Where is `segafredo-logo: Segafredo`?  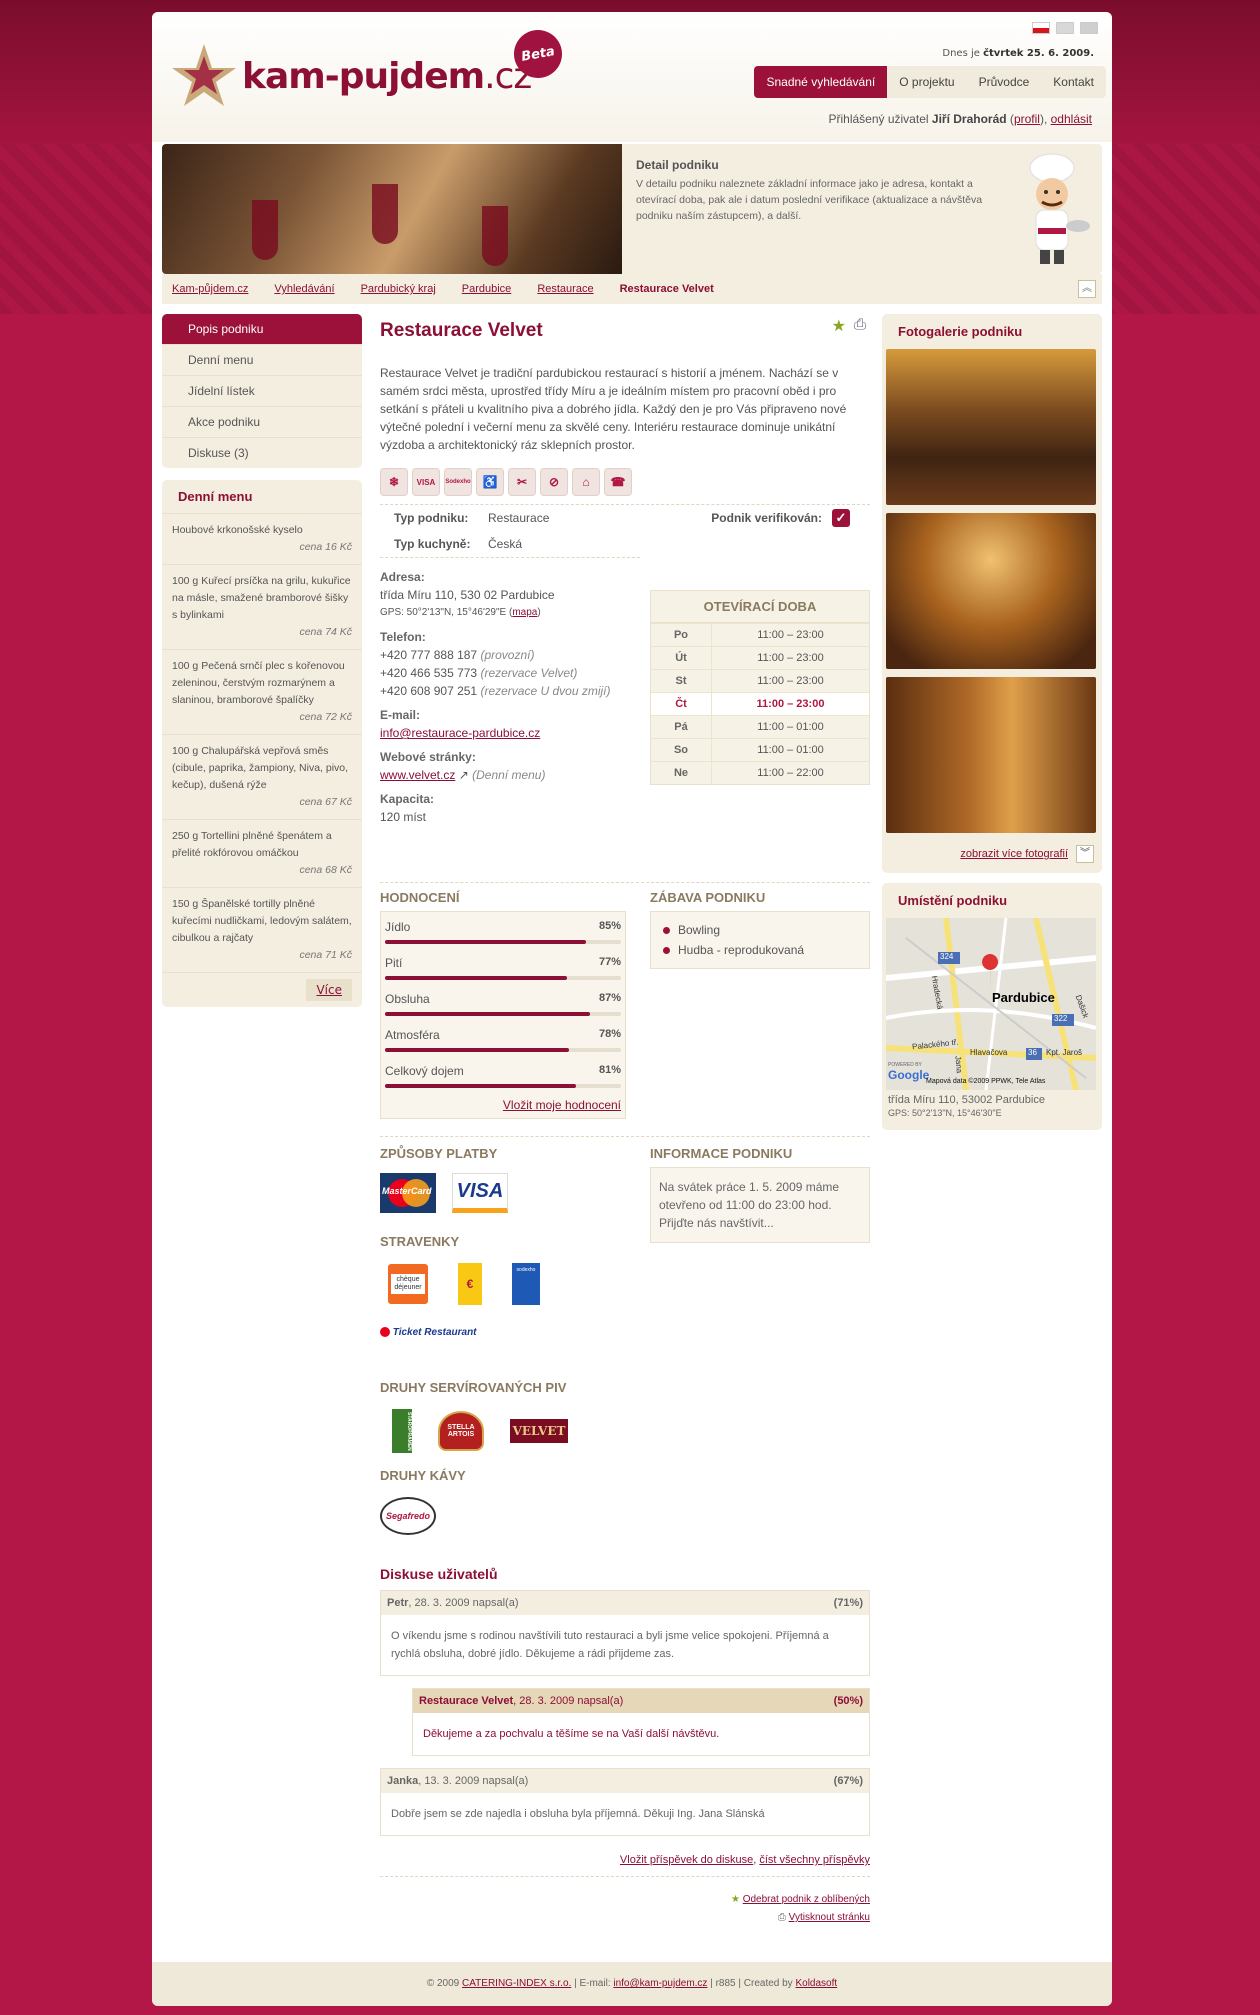
segafredo-logo: Segafredo is located at coordinates (408, 1516).